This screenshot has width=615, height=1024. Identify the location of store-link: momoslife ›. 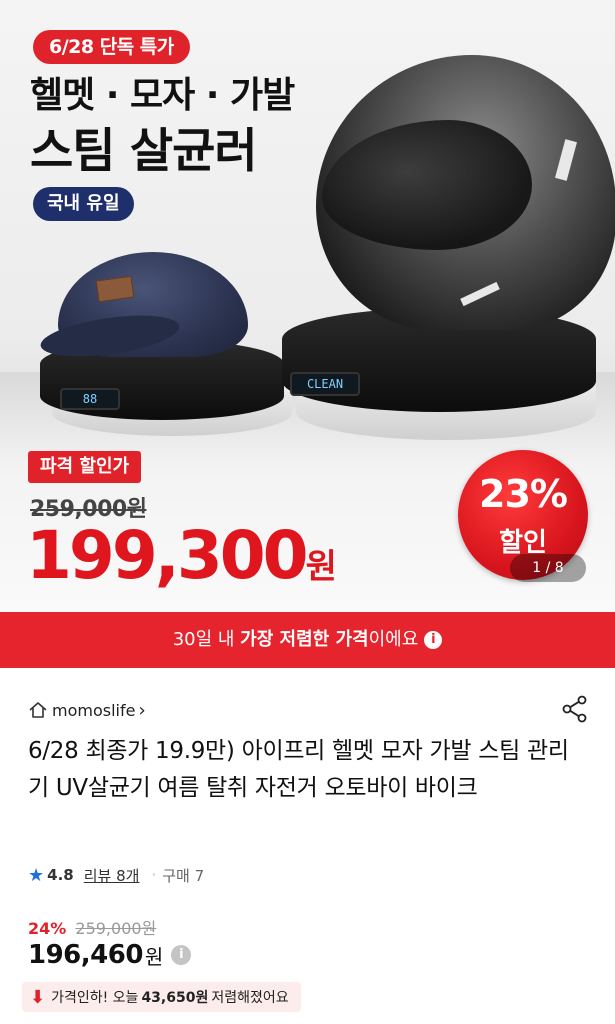
(87, 710).